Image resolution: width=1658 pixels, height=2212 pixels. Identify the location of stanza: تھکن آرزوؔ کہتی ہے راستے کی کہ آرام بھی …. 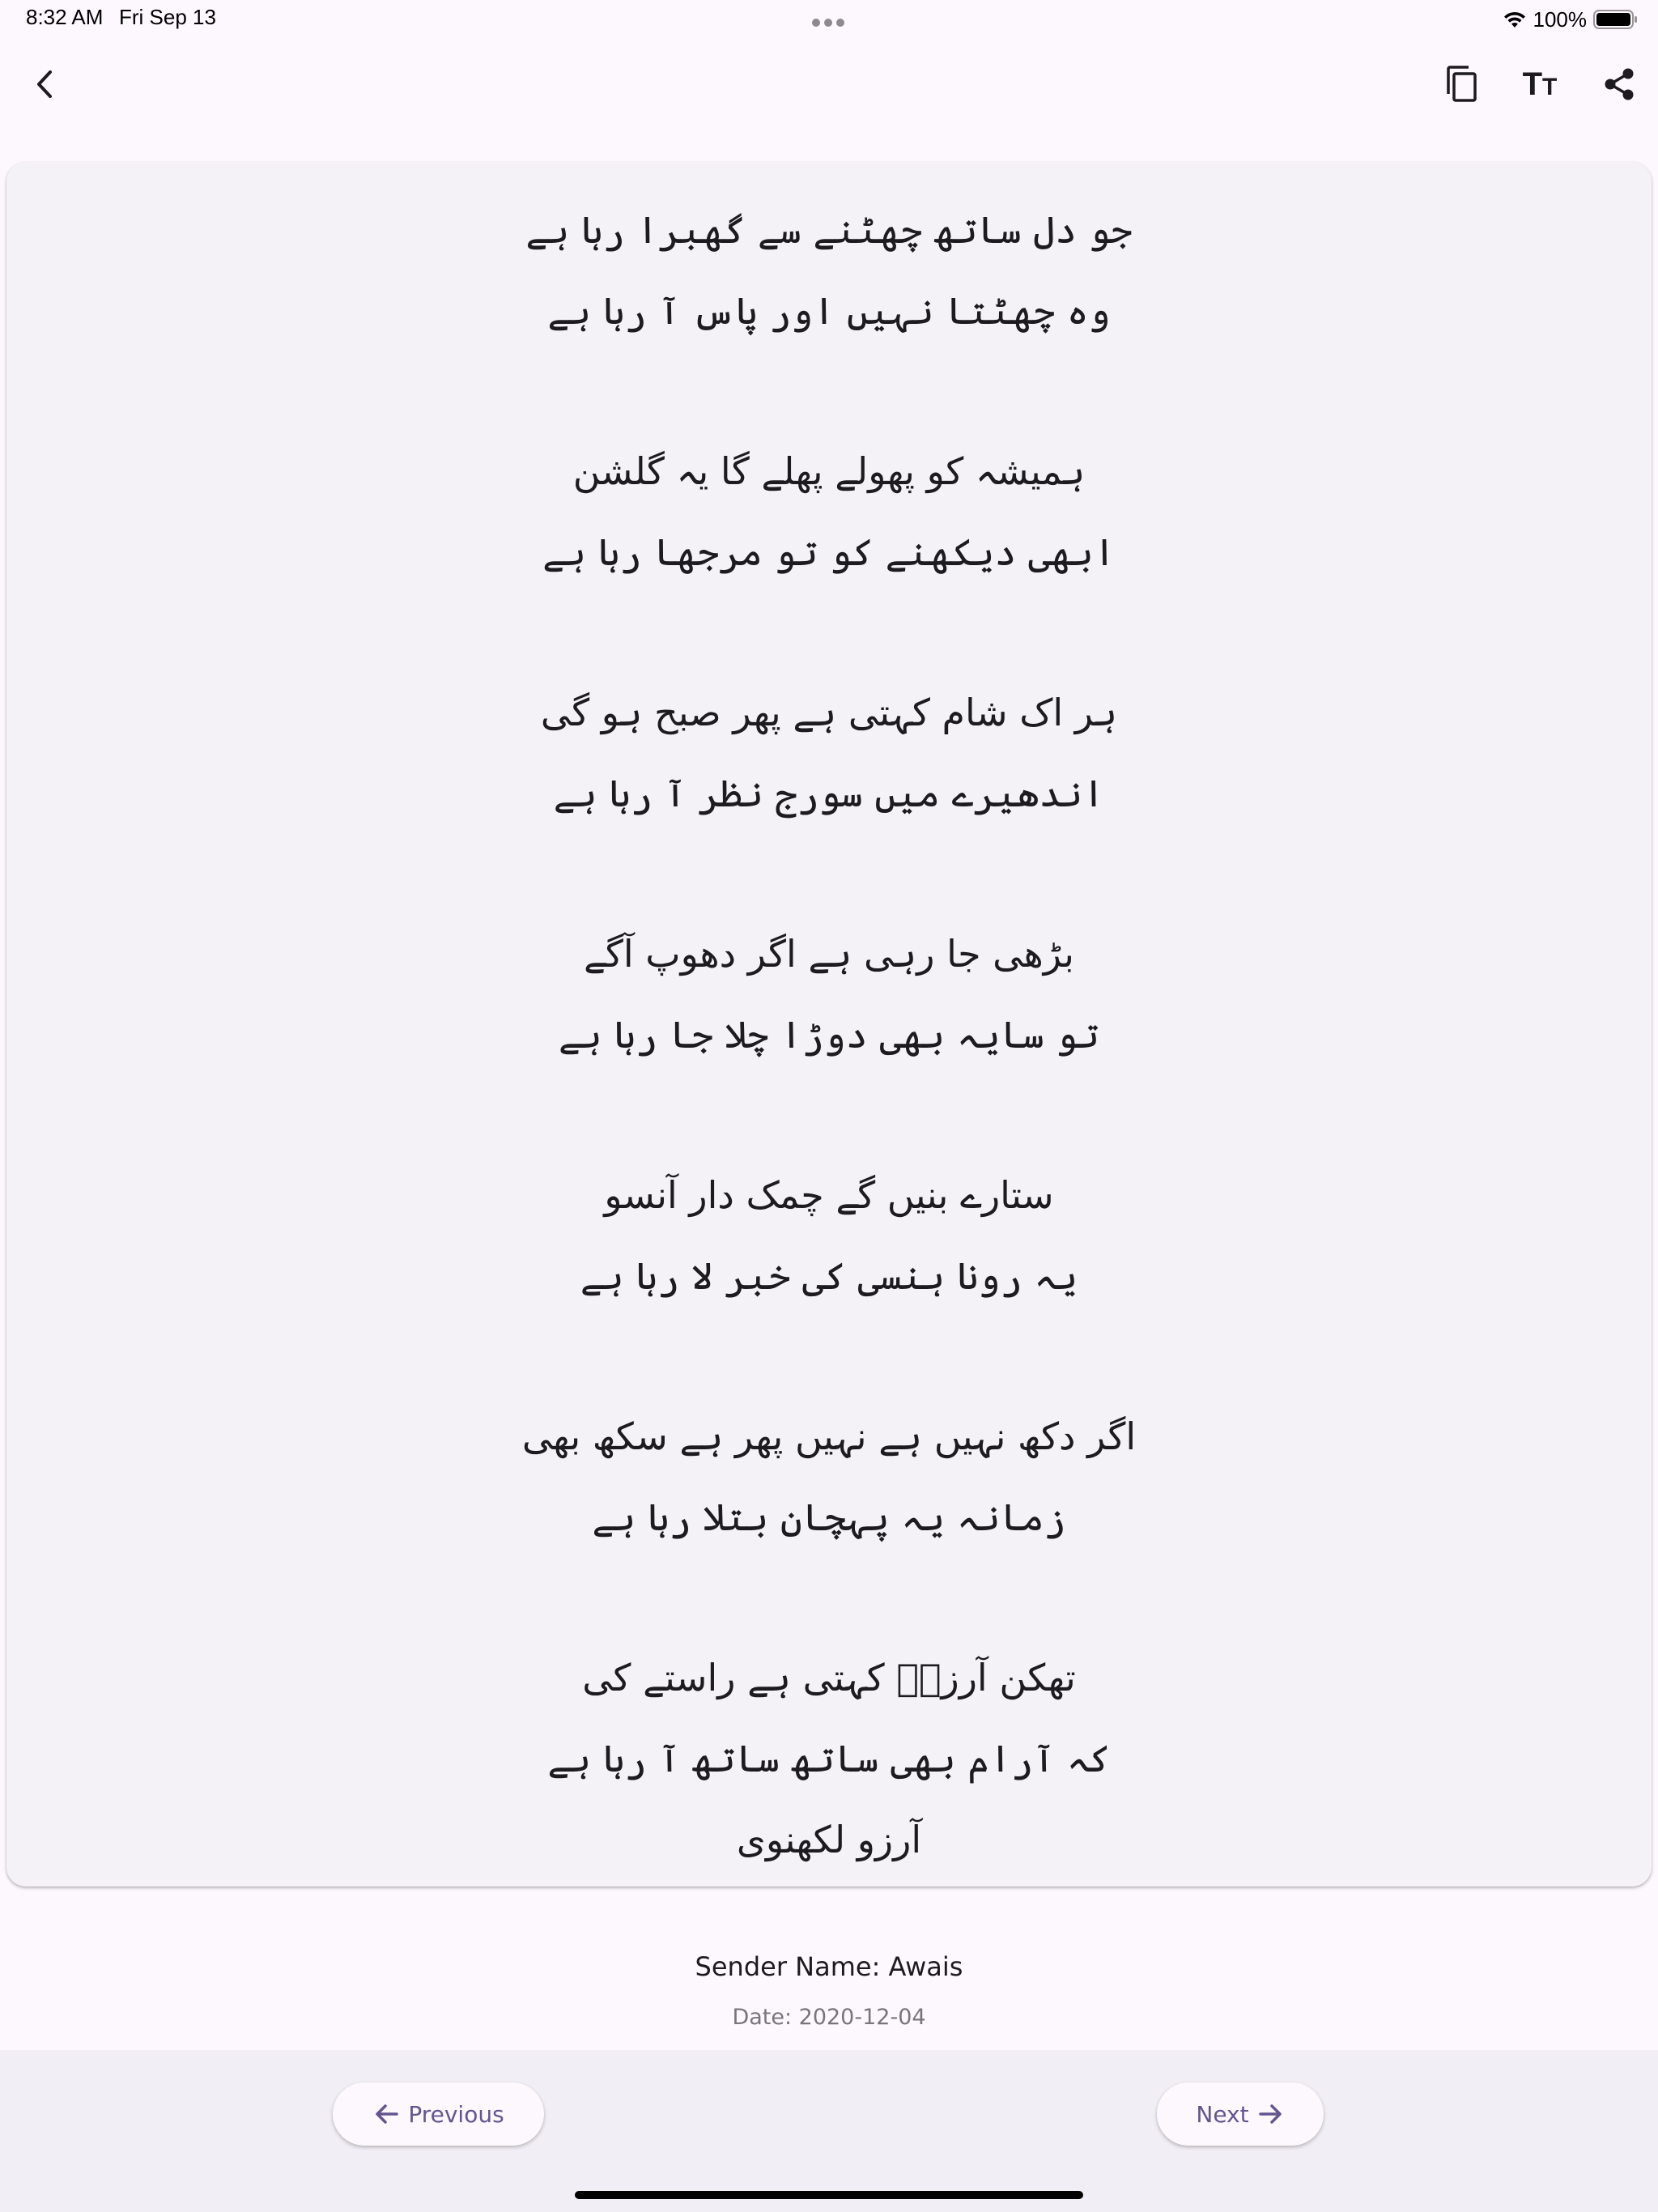
(829, 1759).